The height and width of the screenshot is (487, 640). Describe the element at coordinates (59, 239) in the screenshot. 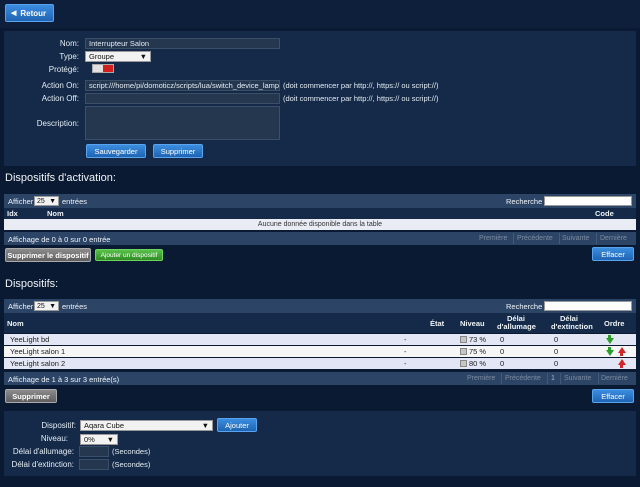

I see `table-info: Affichage de 0 à 0 sur 0 entrée` at that location.